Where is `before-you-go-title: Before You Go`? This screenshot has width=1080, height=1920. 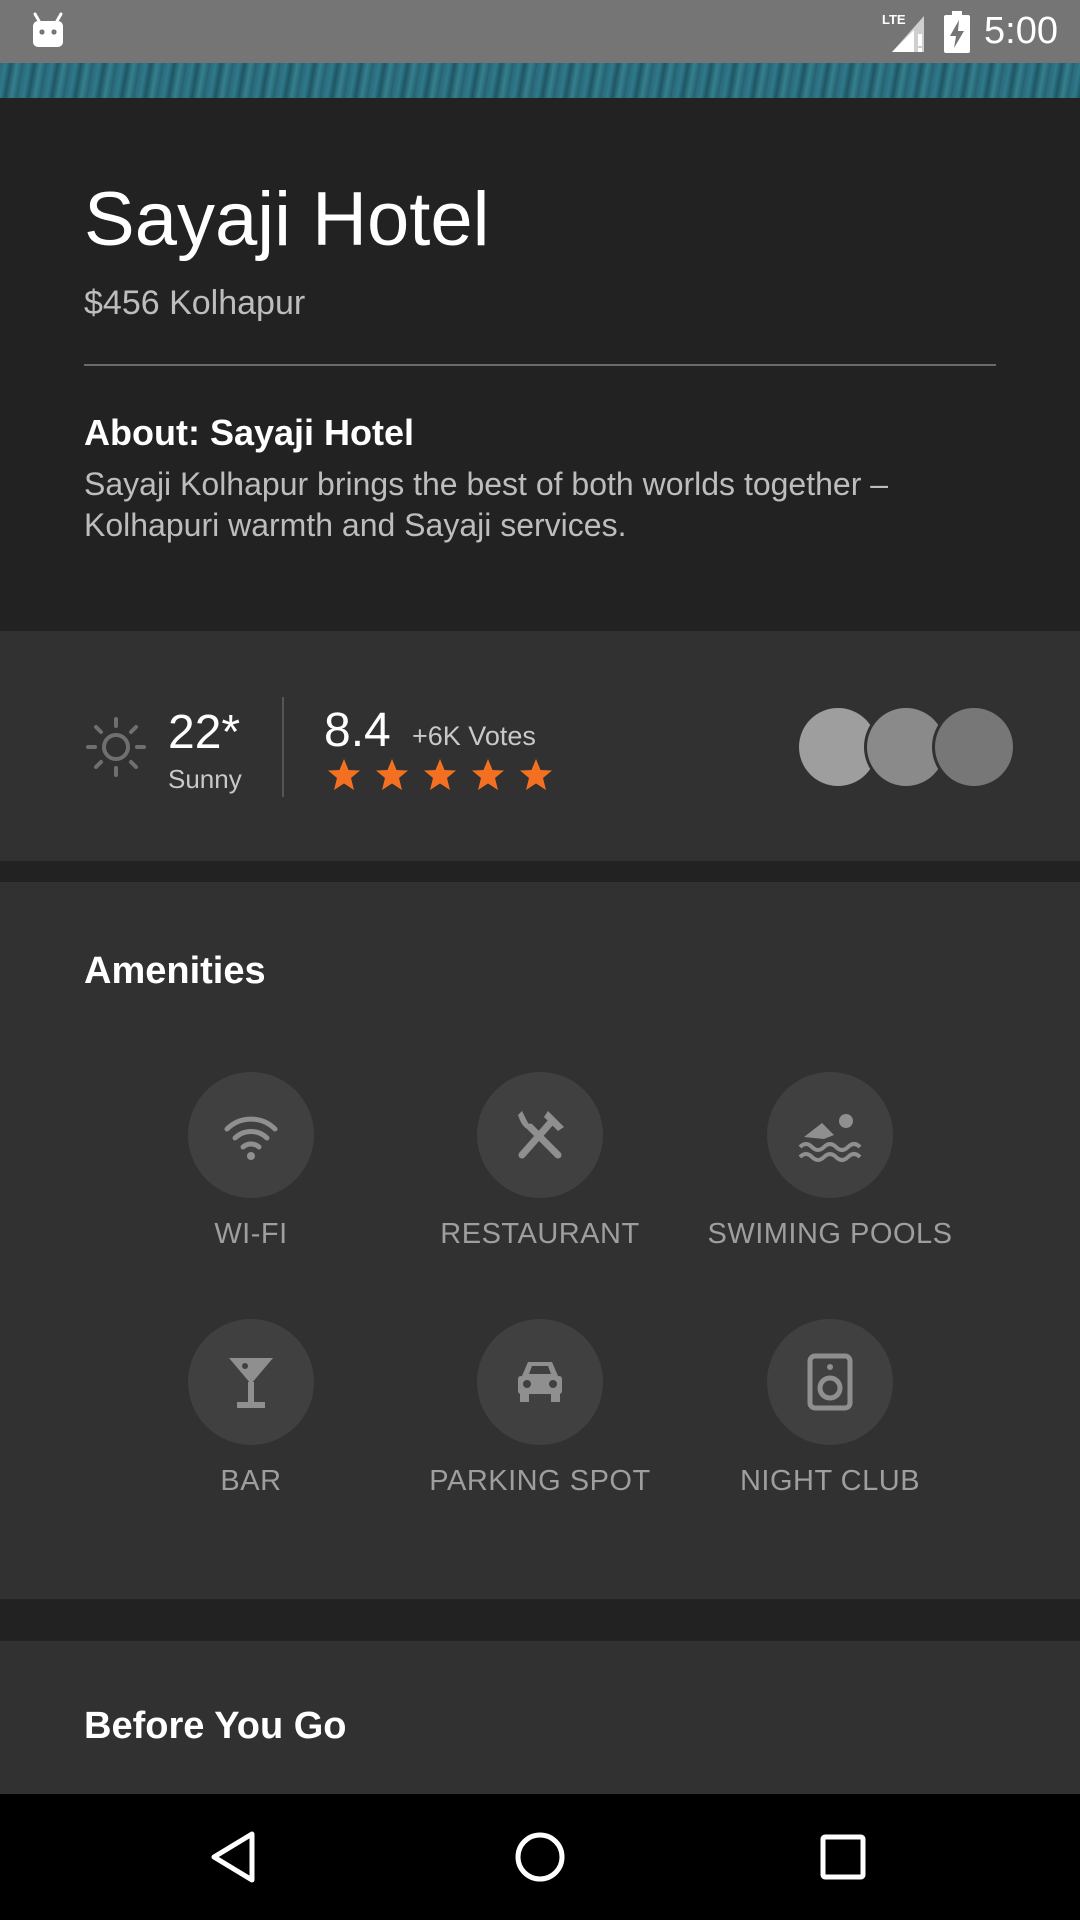 before-you-go-title: Before You Go is located at coordinates (215, 1726).